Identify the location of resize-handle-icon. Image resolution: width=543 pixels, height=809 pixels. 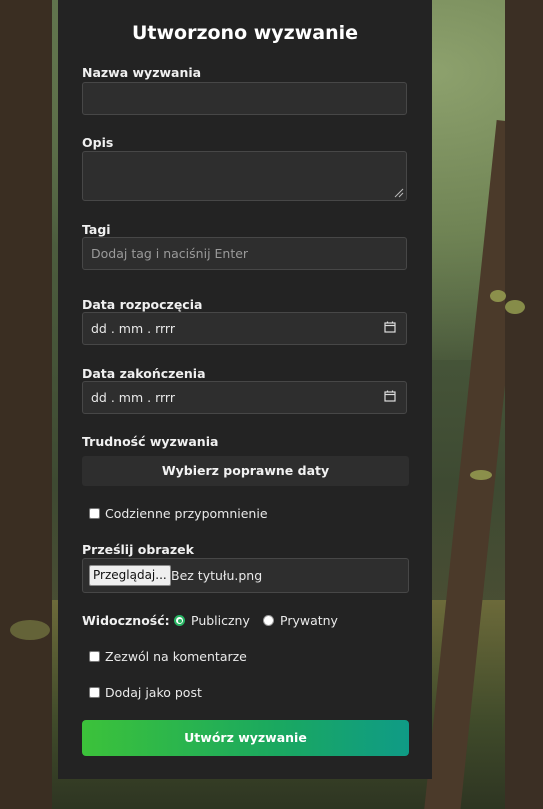
(399, 193).